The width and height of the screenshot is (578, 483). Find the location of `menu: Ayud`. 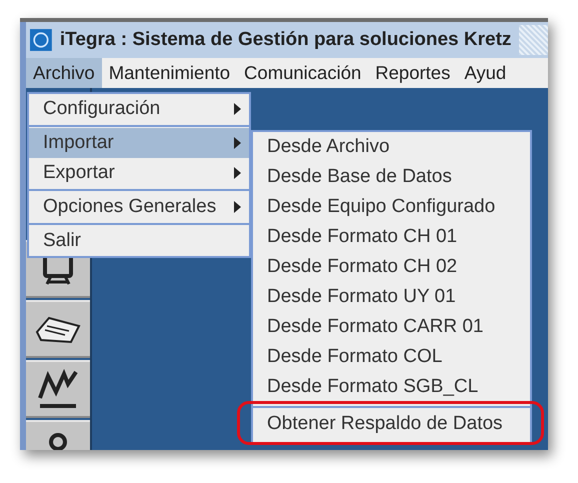

menu: Ayud is located at coordinates (485, 73).